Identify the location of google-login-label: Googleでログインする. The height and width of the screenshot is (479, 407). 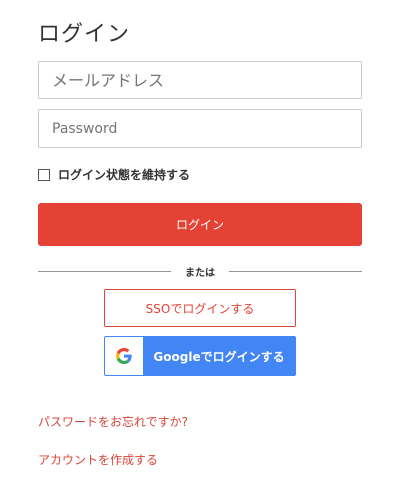
(219, 356).